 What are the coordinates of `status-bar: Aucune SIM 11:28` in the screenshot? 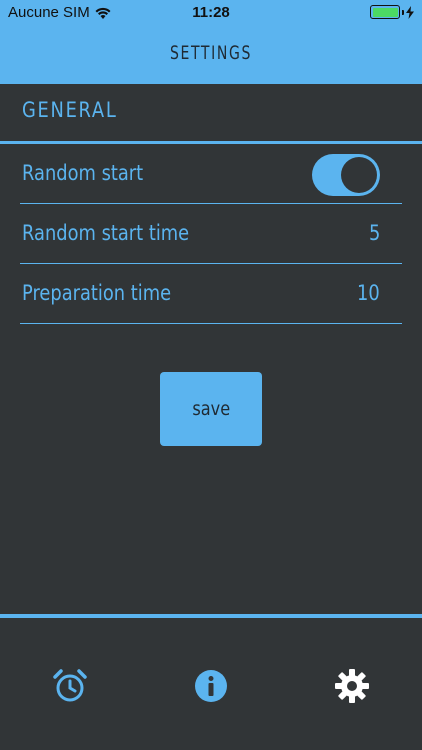 It's located at (211, 13).